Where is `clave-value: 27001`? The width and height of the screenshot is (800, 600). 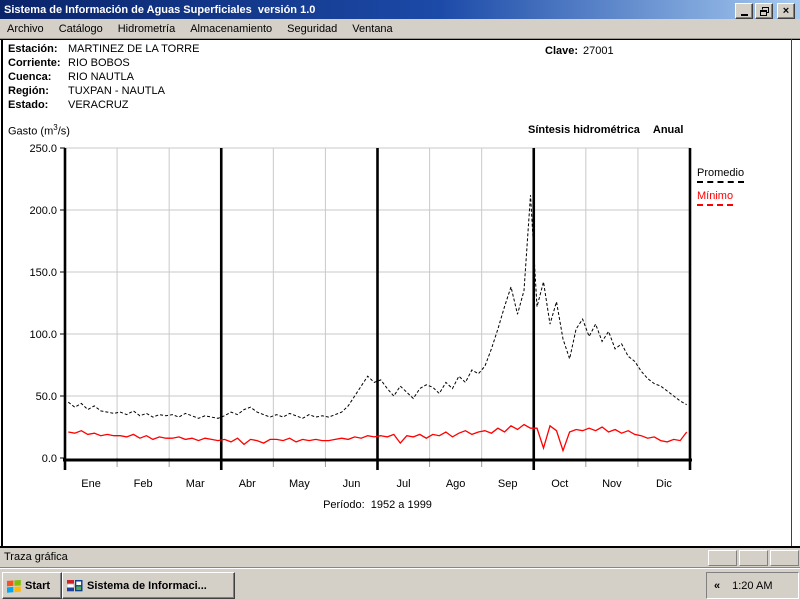
clave-value: 27001 is located at coordinates (598, 51).